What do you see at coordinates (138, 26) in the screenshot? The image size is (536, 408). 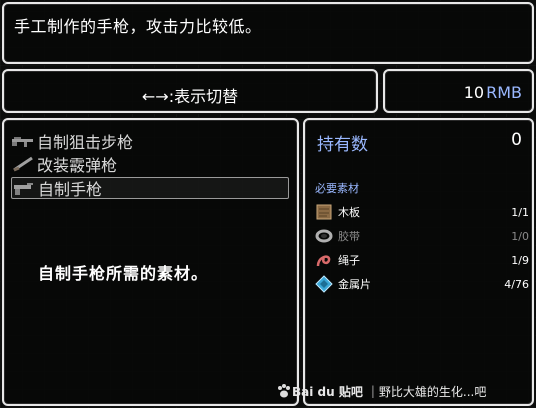 I see `item-description: 手工制作的手枪，攻击力比较低。` at bounding box center [138, 26].